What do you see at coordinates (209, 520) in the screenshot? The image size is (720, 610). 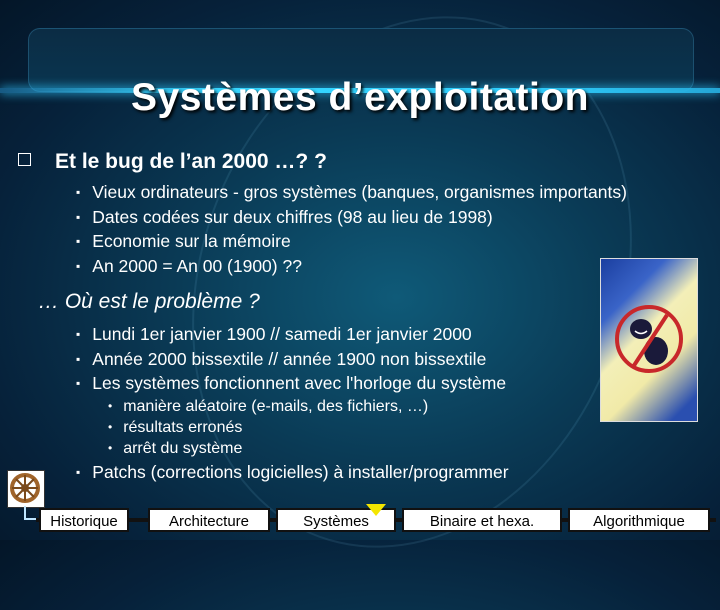 I see `nav-architecture: Architecture` at bounding box center [209, 520].